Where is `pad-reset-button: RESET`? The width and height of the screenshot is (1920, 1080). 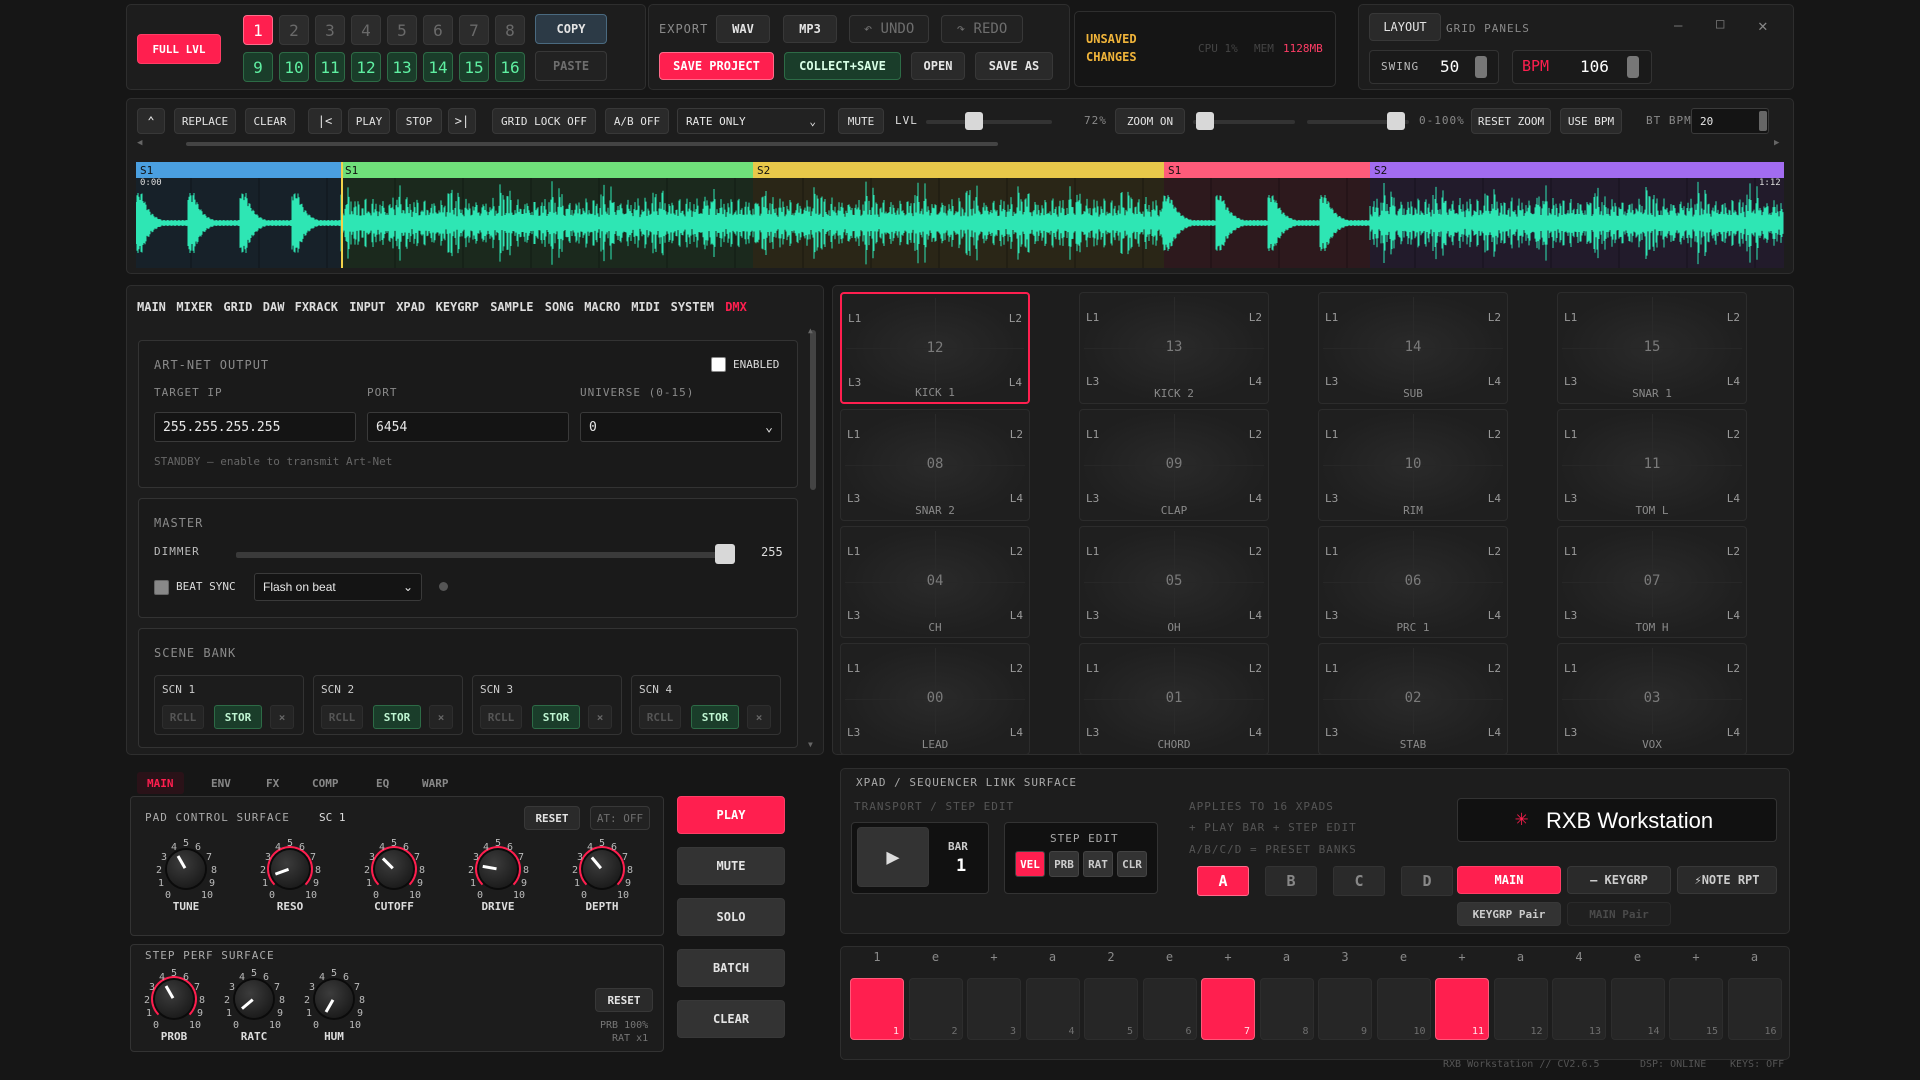
pad-reset-button: RESET is located at coordinates (552, 818).